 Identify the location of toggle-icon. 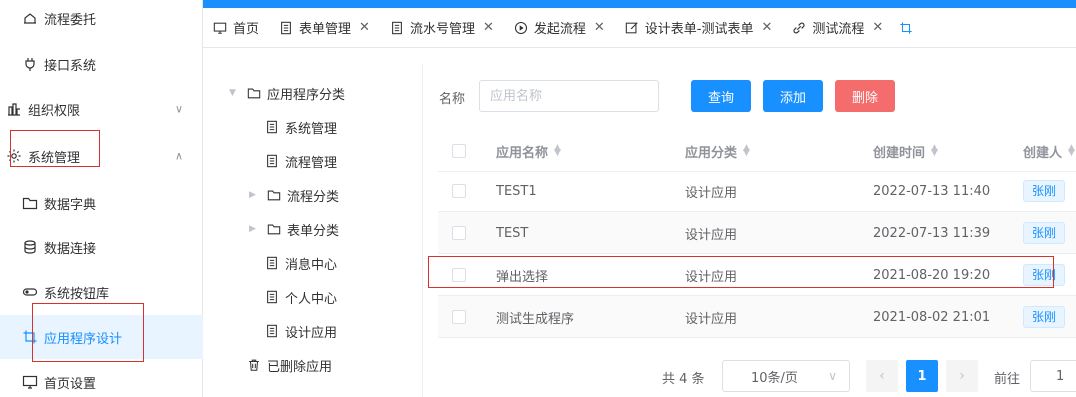
(30, 292).